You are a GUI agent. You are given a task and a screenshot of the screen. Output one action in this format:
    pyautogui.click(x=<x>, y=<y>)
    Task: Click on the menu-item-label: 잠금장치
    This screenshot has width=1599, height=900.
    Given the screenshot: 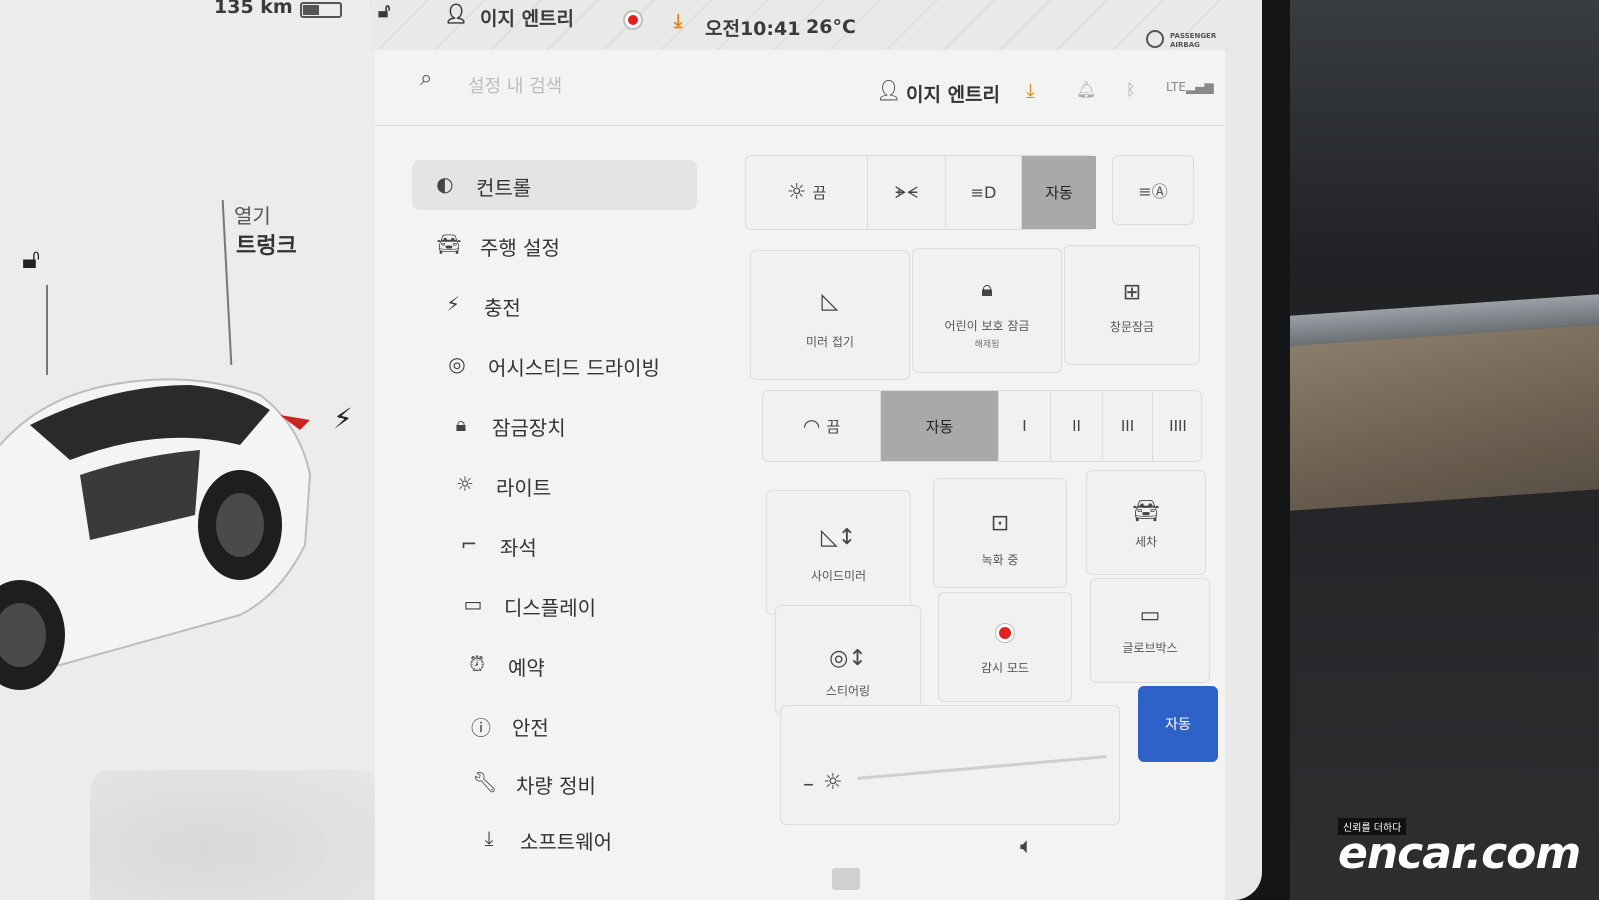 What is the action you would take?
    pyautogui.click(x=529, y=428)
    